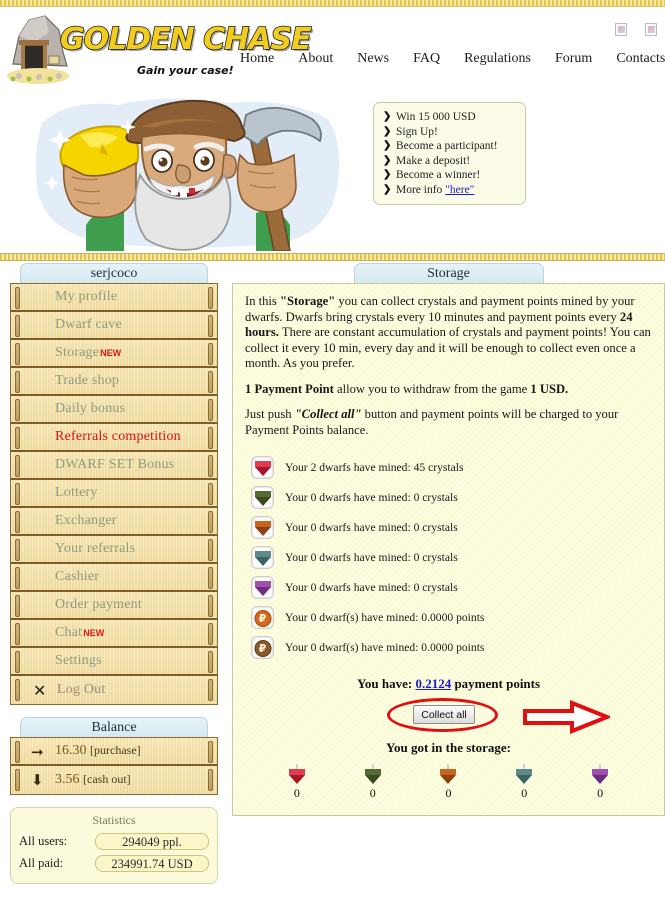  What do you see at coordinates (81, 689) in the screenshot?
I see `sidebar-item-label: Log Out` at bounding box center [81, 689].